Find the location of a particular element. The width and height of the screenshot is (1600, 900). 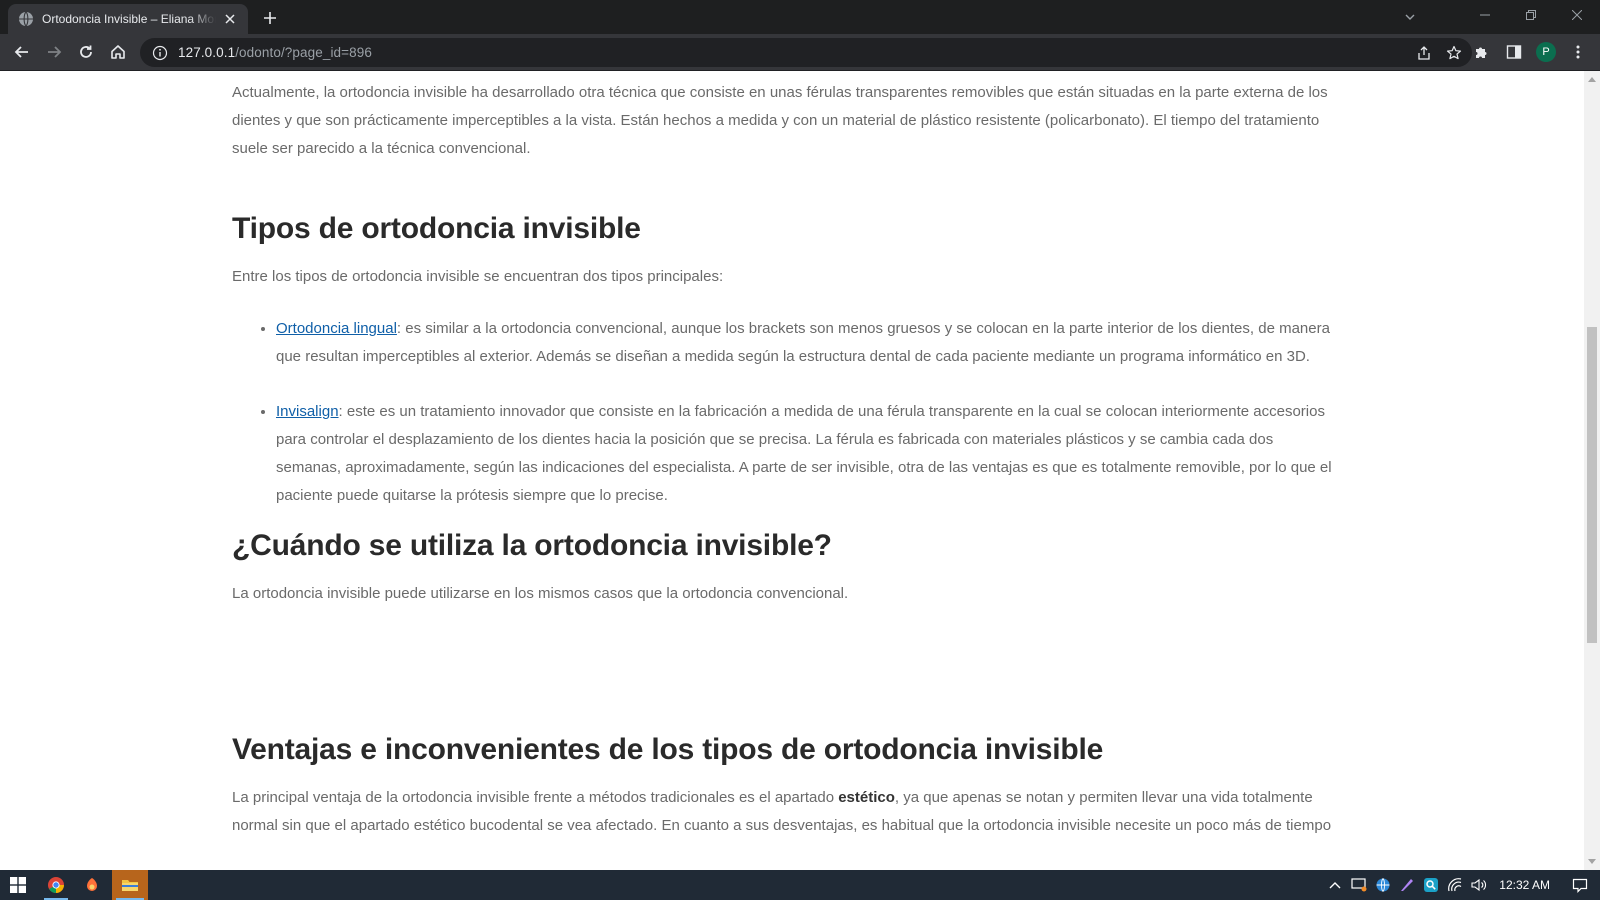

forward-button is located at coordinates (54, 52).